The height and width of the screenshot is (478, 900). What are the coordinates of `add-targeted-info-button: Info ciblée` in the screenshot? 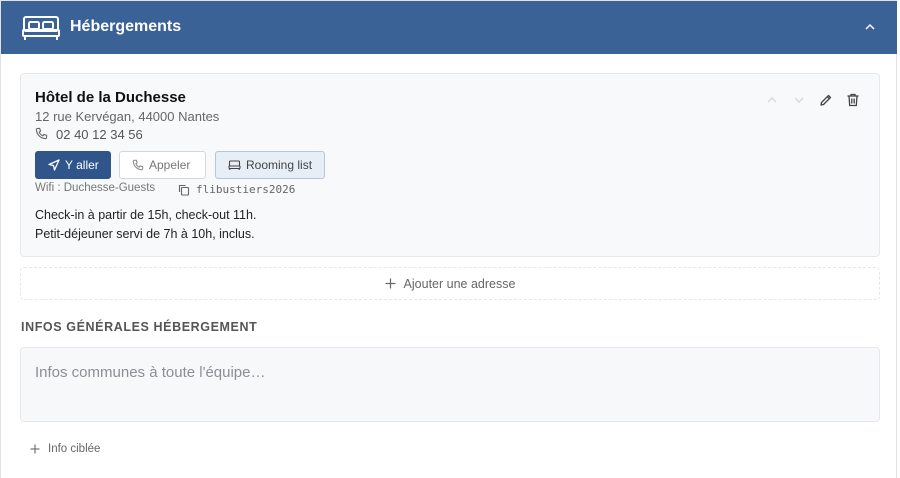 It's located at (65, 449).